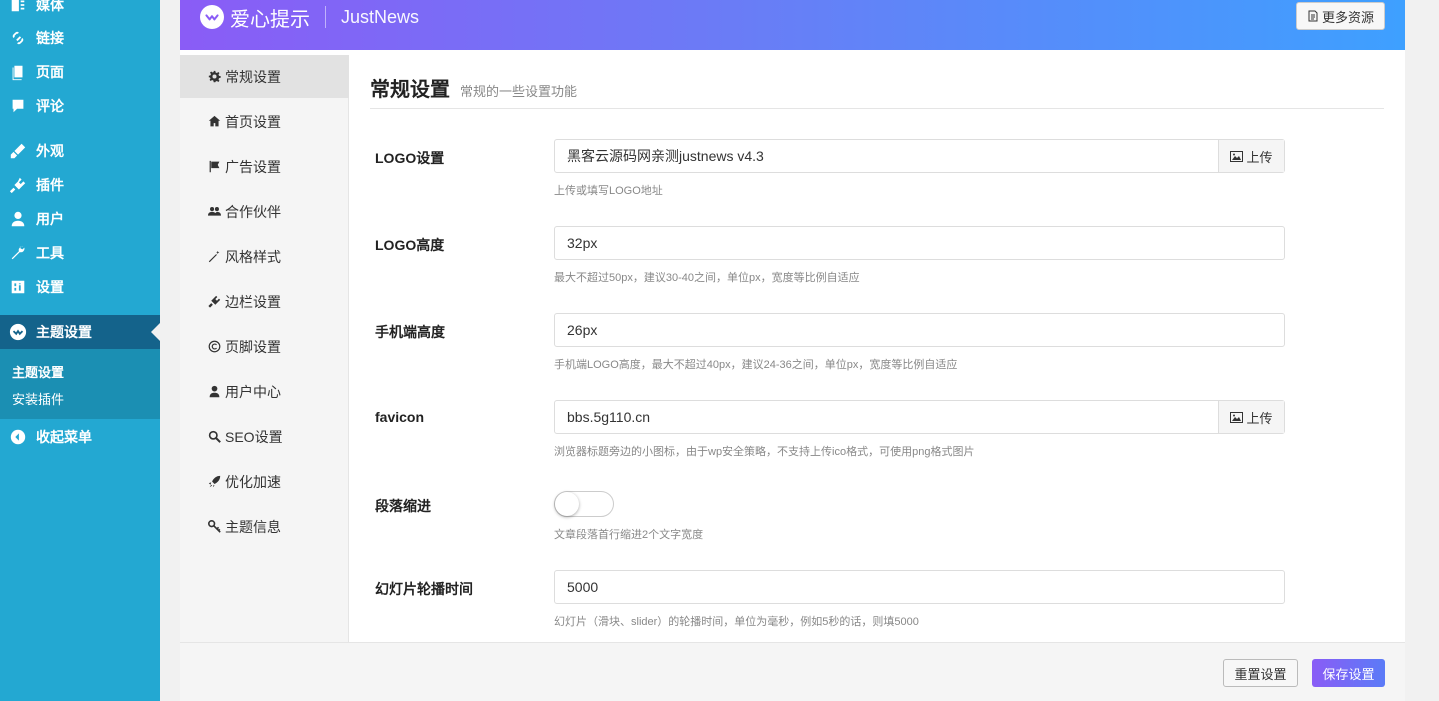 Image resolution: width=1439 pixels, height=701 pixels. I want to click on users-icon, so click(214, 211).